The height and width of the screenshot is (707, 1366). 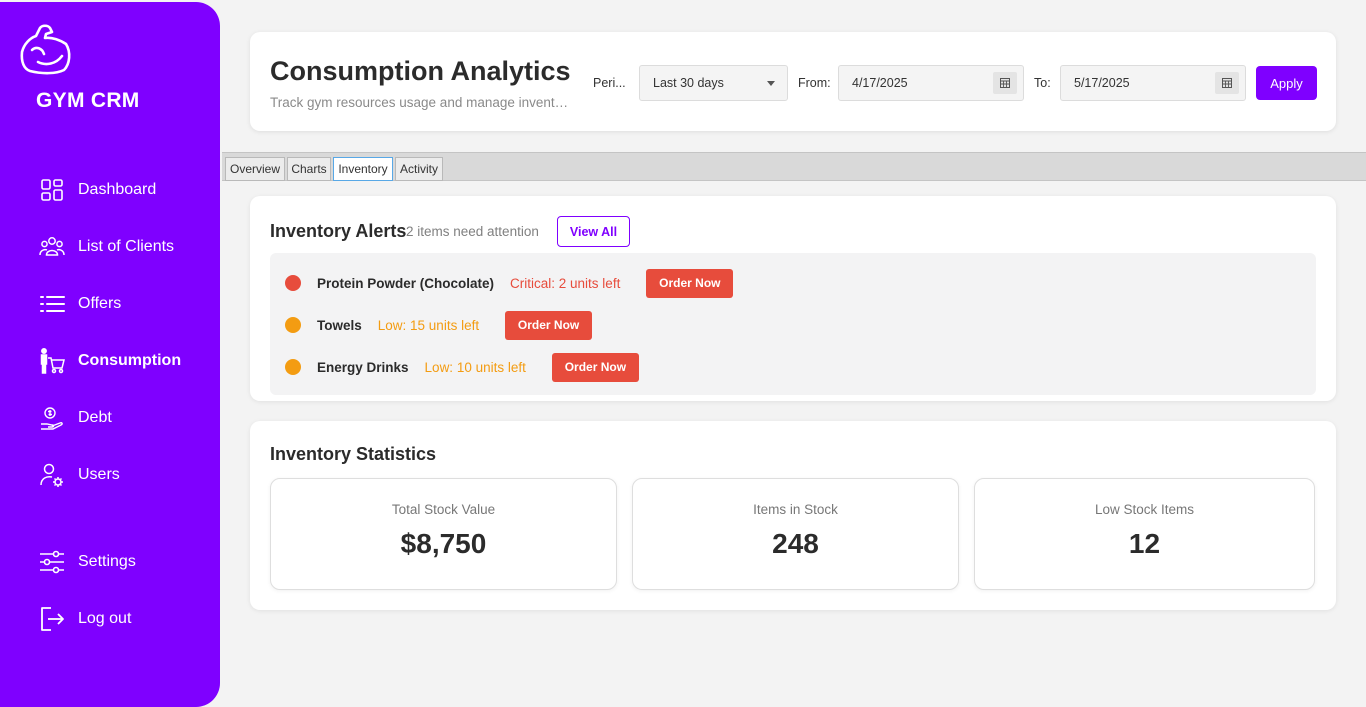 I want to click on flexed-arm-logo-icon, so click(x=45, y=49).